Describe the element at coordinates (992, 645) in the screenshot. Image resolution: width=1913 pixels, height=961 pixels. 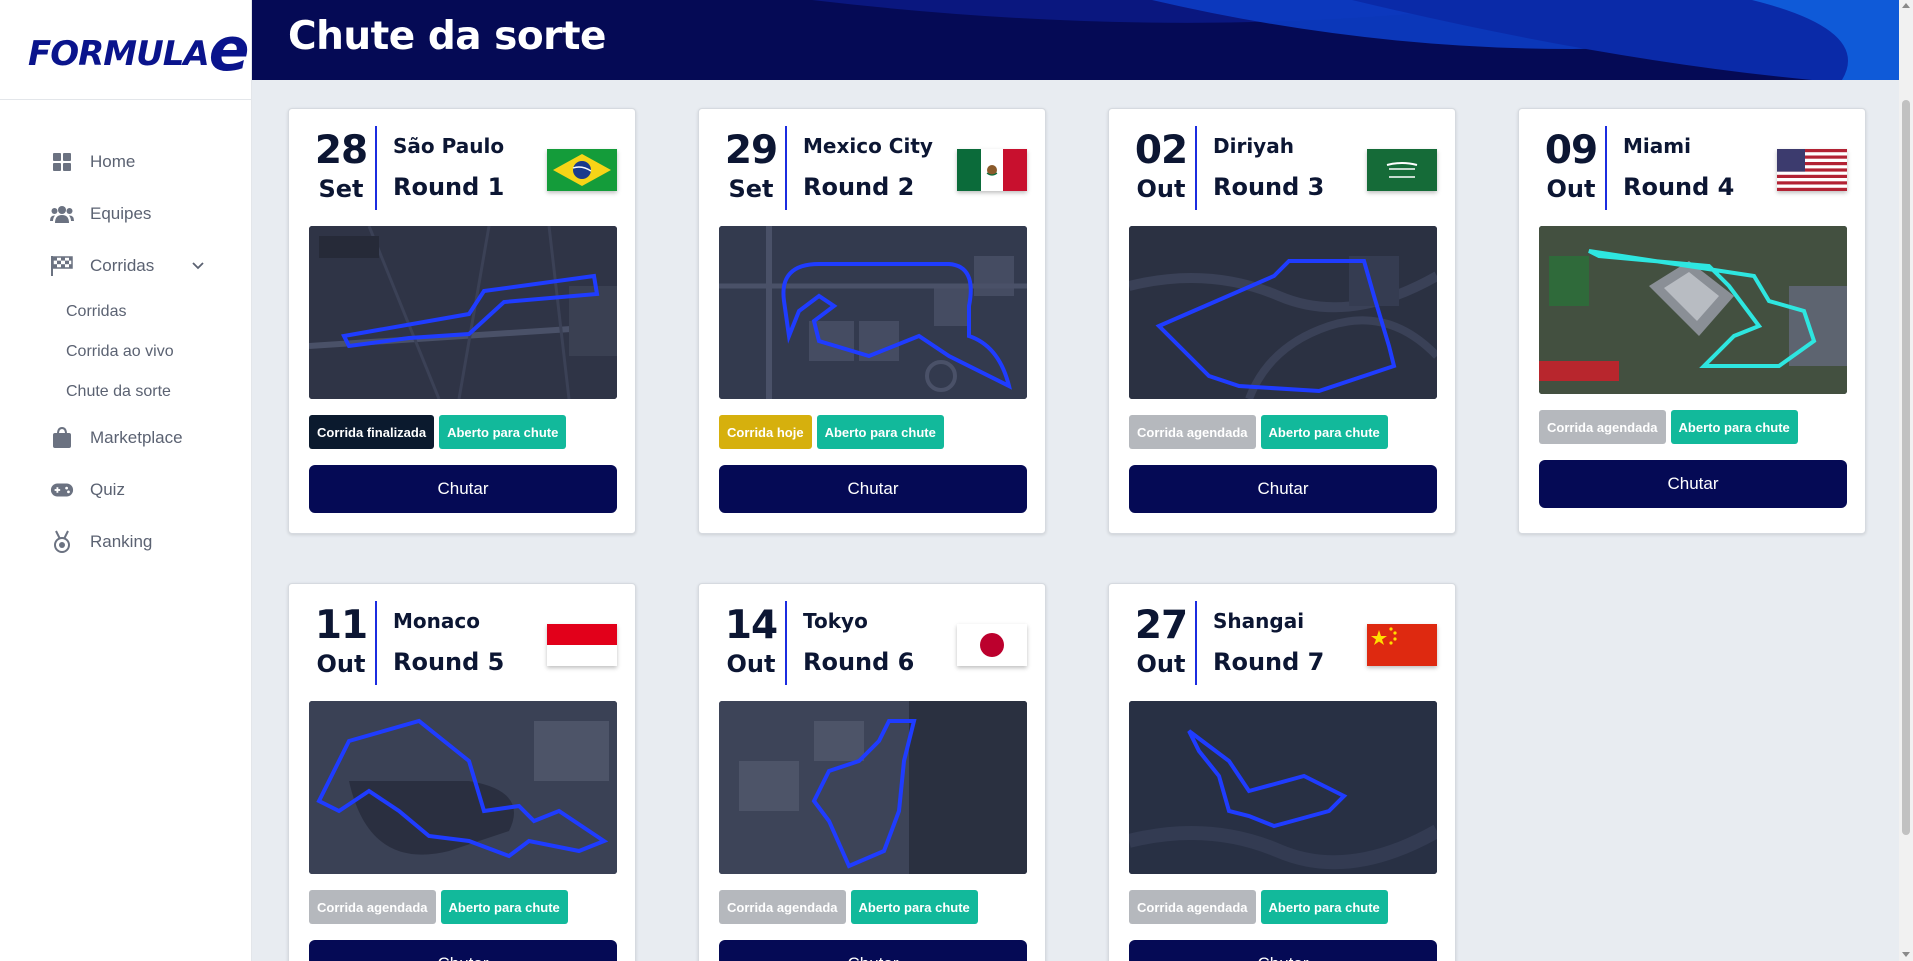
I see `japan-flag-icon` at that location.